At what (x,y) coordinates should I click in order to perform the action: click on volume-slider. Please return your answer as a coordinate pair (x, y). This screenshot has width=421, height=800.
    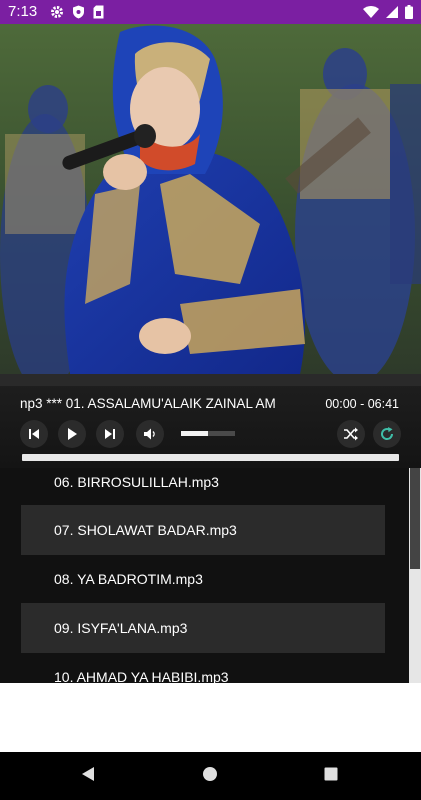
    Looking at the image, I should click on (208, 433).